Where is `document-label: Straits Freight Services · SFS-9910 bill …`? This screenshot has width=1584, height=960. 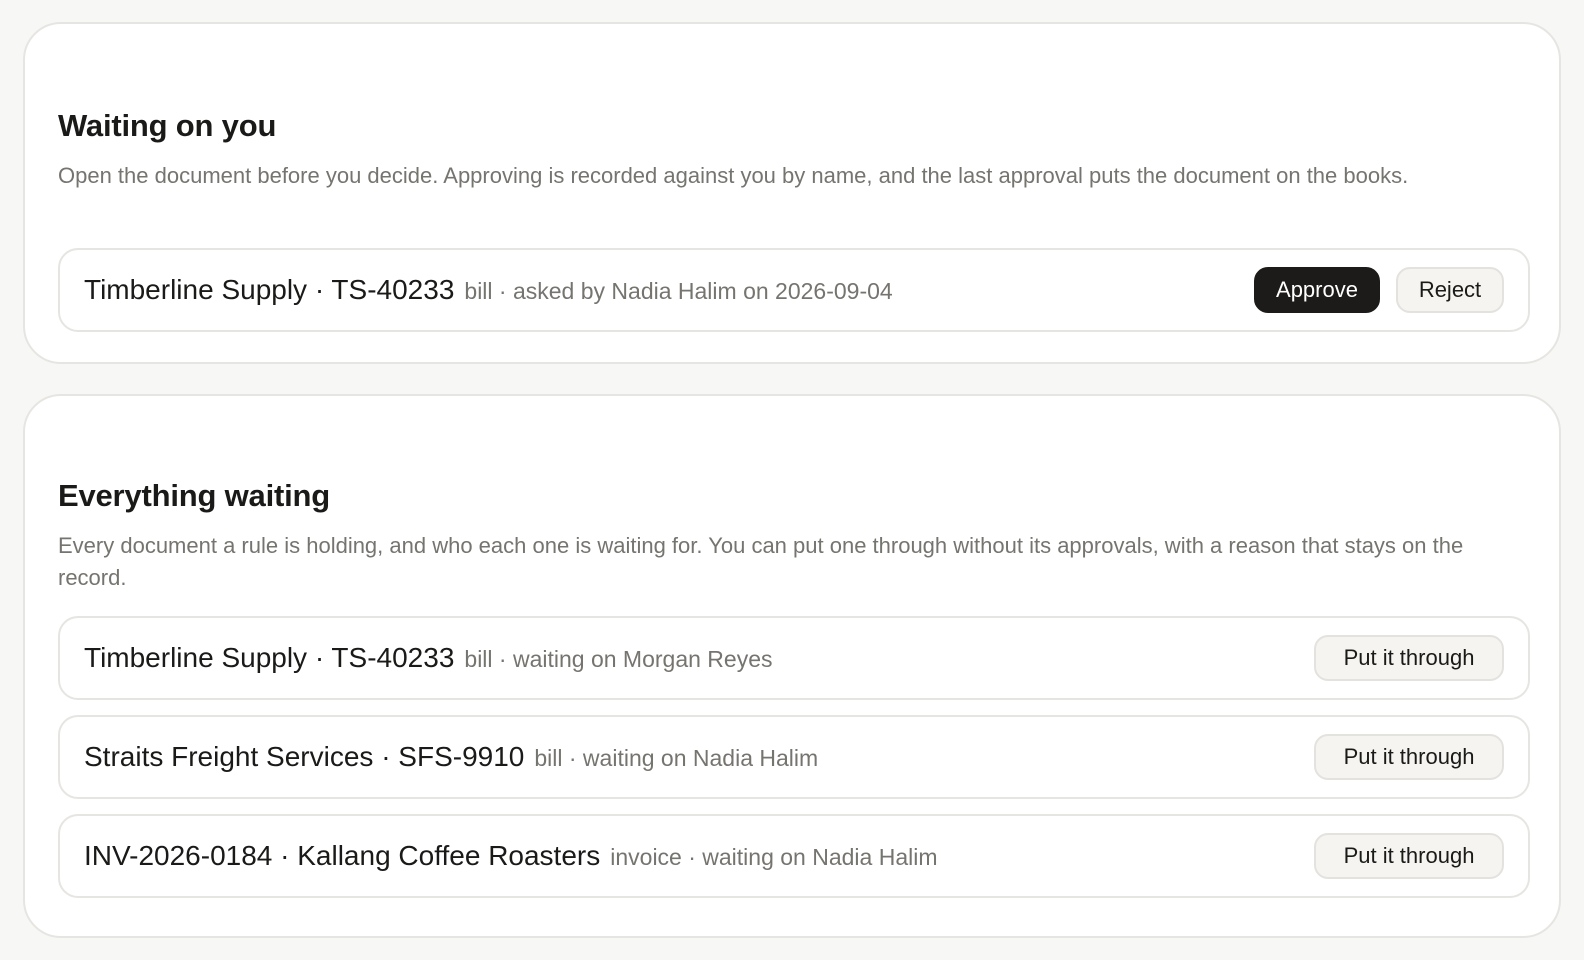
document-label: Straits Freight Services · SFS-9910 bill … is located at coordinates (451, 757).